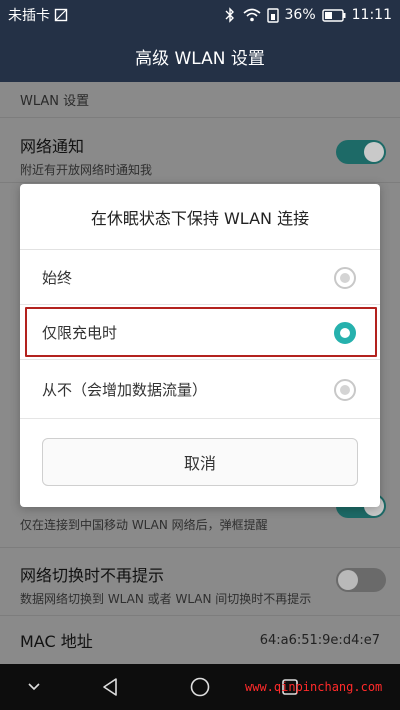 Image resolution: width=400 pixels, height=710 pixels. What do you see at coordinates (361, 152) in the screenshot?
I see `network-notify-toggle` at bounding box center [361, 152].